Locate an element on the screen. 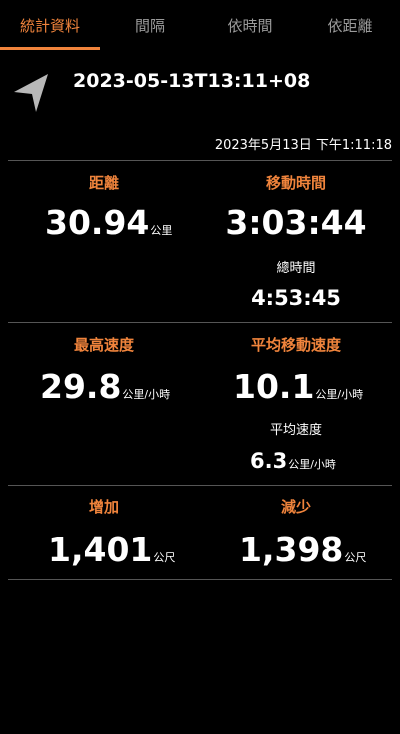 The width and height of the screenshot is (400, 734). total-time-value: 4:53:45 is located at coordinates (296, 298).